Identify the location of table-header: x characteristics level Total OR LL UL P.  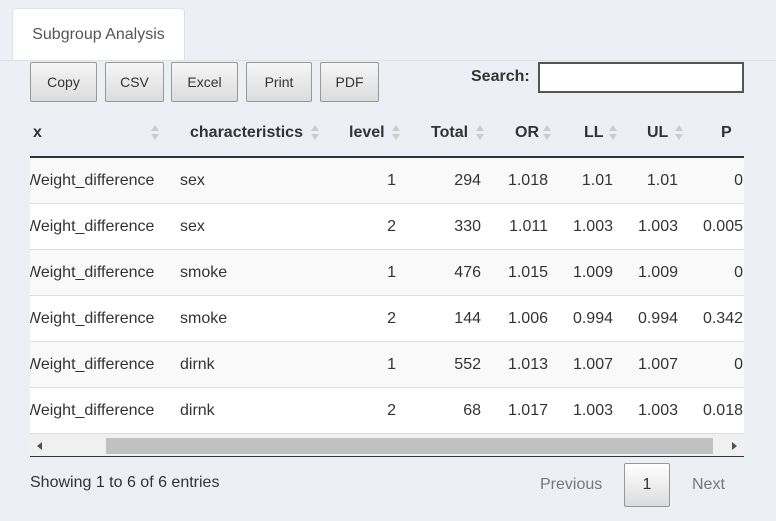
(387, 134).